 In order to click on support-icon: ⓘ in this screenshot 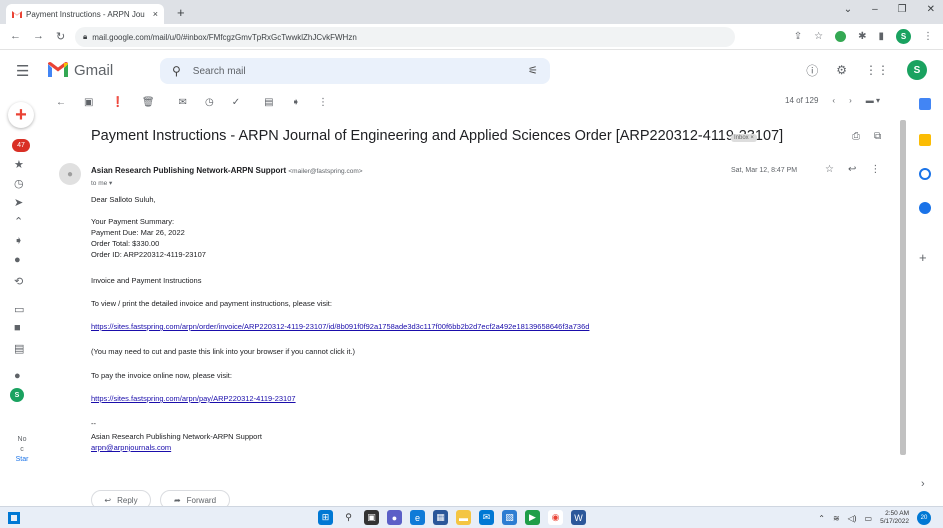, I will do `click(812, 70)`.